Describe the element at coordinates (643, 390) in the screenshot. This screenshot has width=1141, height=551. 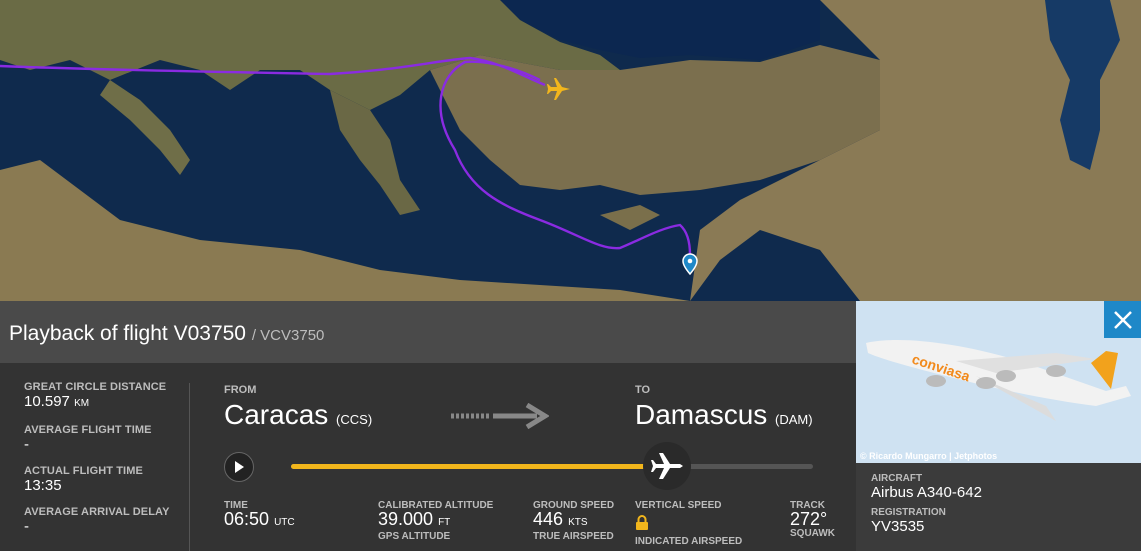
I see `to-label: TO` at that location.